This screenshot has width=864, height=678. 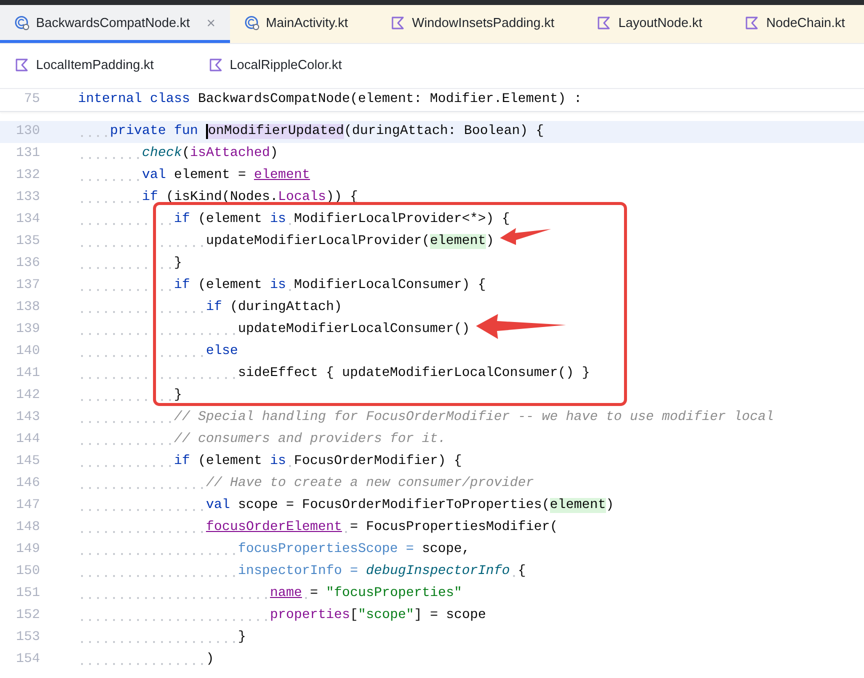 What do you see at coordinates (27, 462) in the screenshot?
I see `line-number: 145` at bounding box center [27, 462].